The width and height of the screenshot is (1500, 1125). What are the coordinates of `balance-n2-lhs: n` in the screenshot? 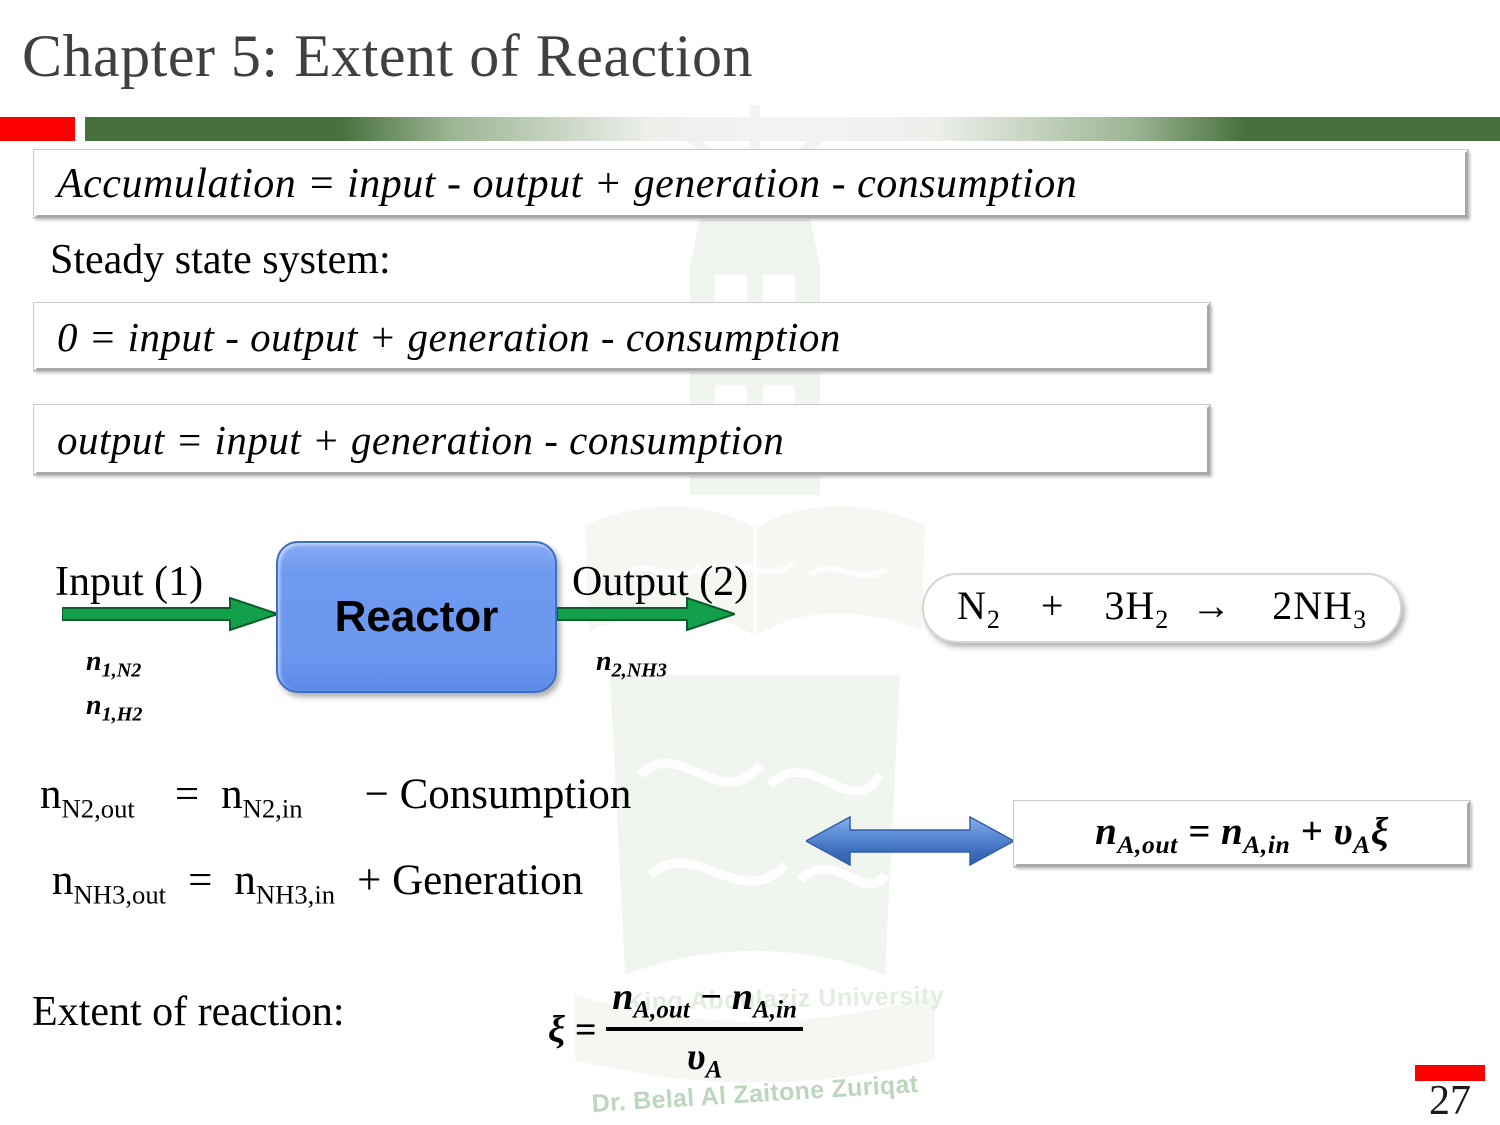 It's located at (51, 794).